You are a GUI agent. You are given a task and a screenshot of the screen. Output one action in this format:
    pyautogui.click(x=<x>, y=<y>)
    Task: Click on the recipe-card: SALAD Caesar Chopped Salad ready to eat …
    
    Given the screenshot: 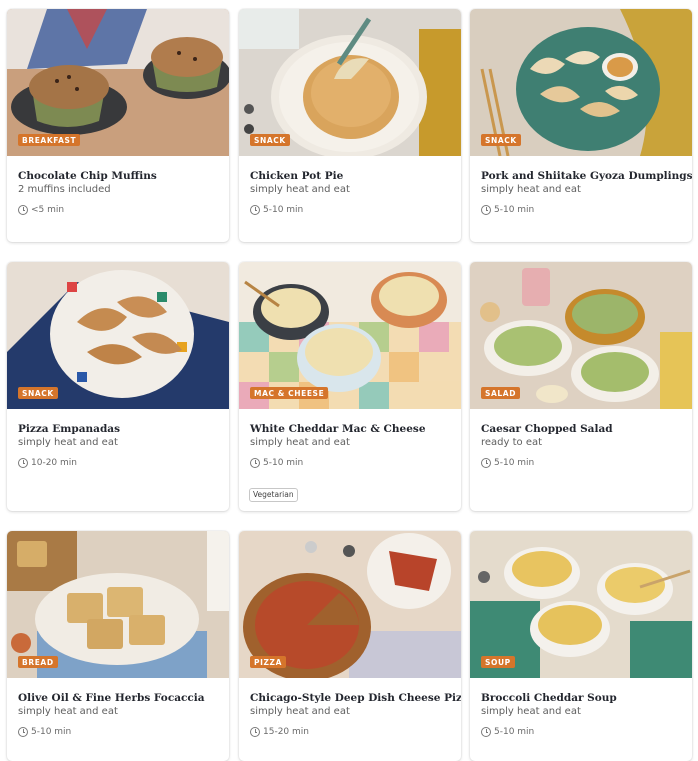 What is the action you would take?
    pyautogui.click(x=581, y=386)
    